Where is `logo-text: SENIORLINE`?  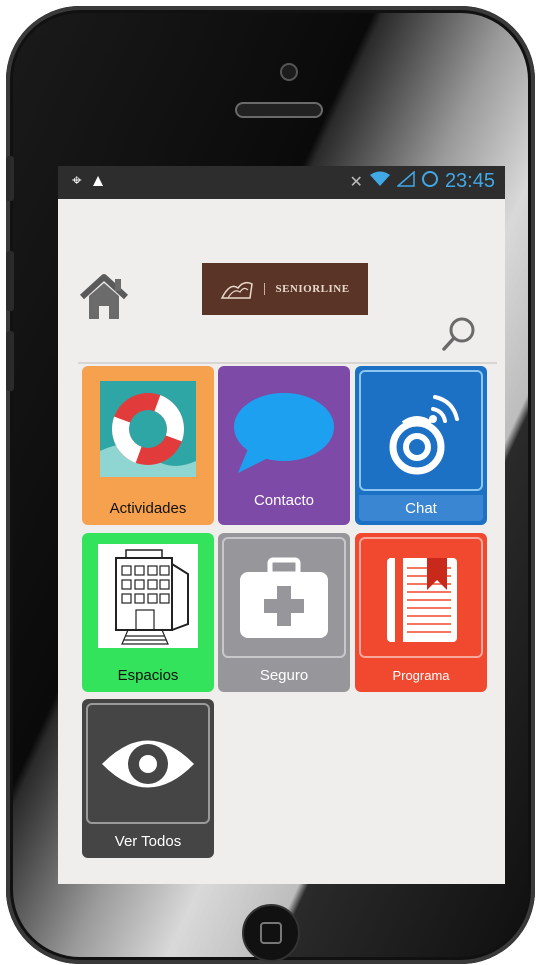
logo-text: SENIORLINE is located at coordinates (306, 289).